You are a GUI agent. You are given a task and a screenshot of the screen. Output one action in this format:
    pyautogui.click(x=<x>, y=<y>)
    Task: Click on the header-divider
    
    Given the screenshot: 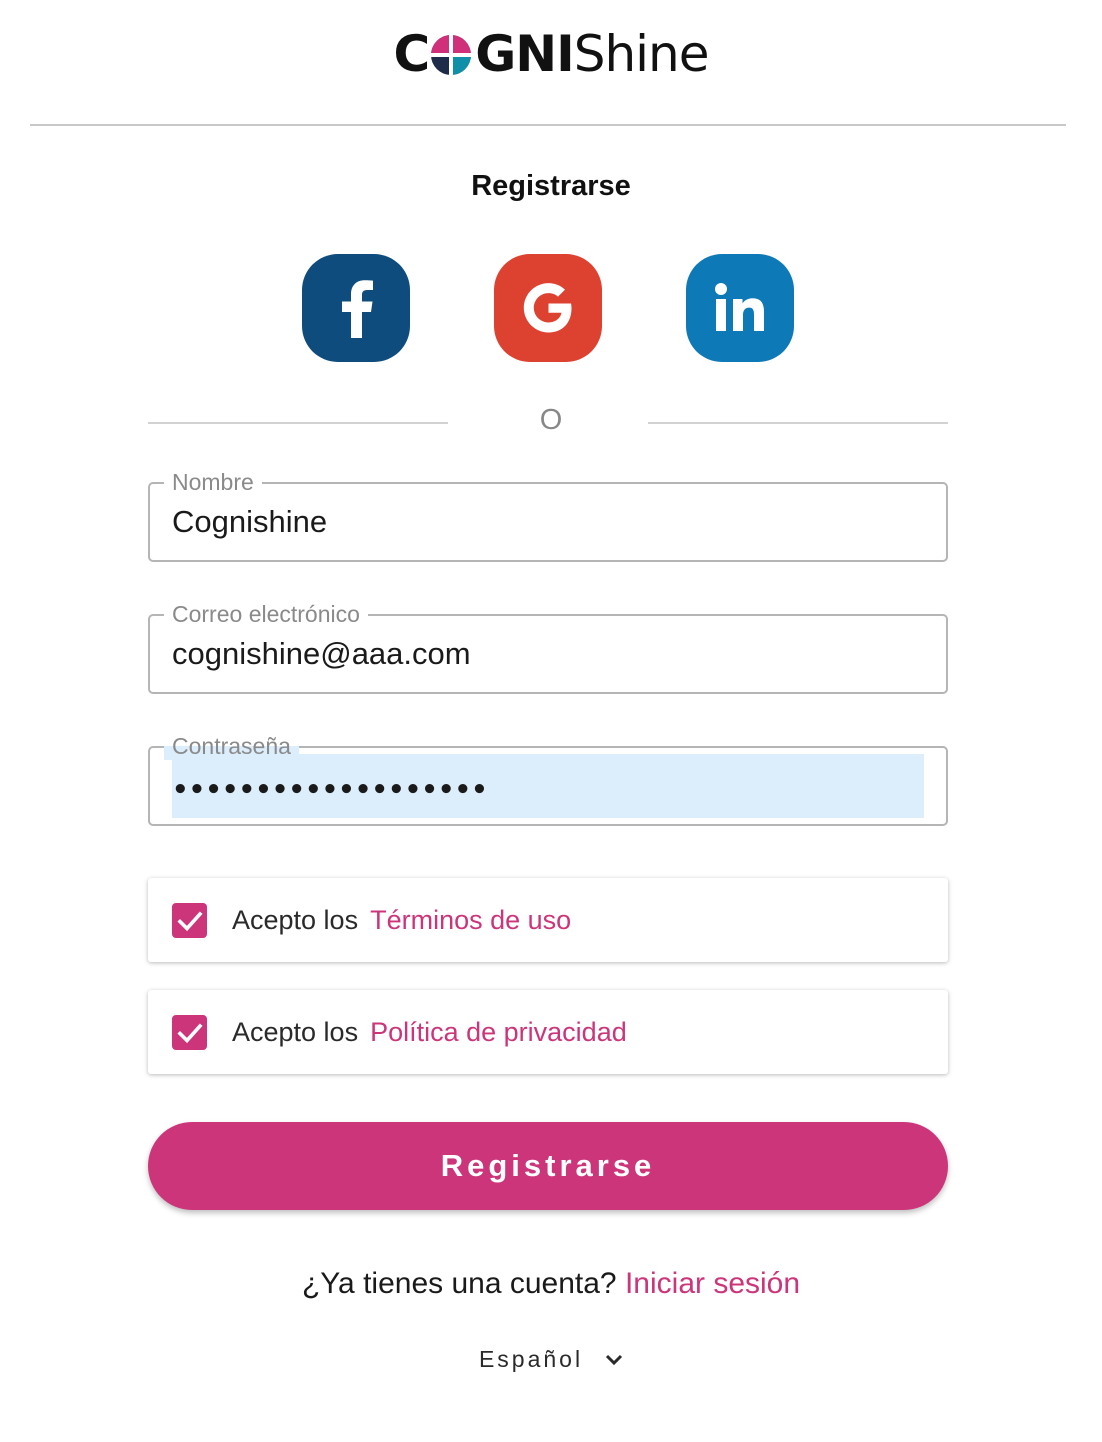 What is the action you would take?
    pyautogui.click(x=548, y=125)
    